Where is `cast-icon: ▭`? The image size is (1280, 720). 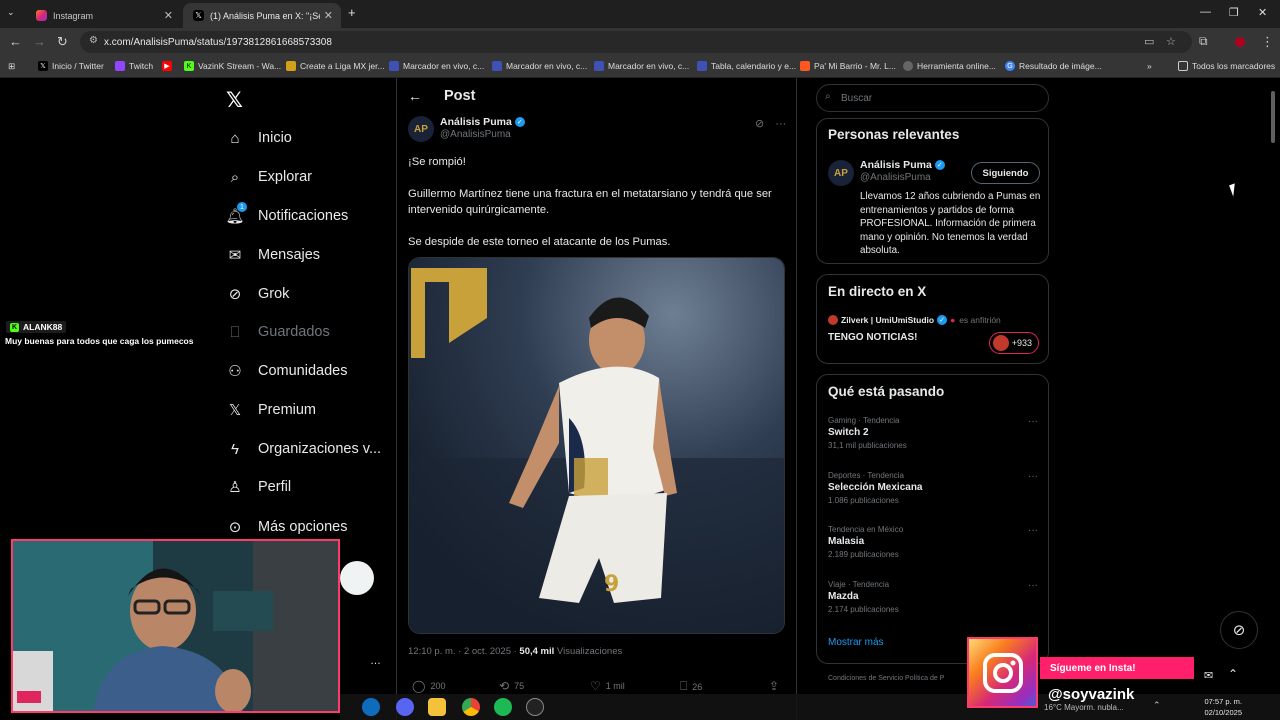
cast-icon: ▭ is located at coordinates (1149, 41).